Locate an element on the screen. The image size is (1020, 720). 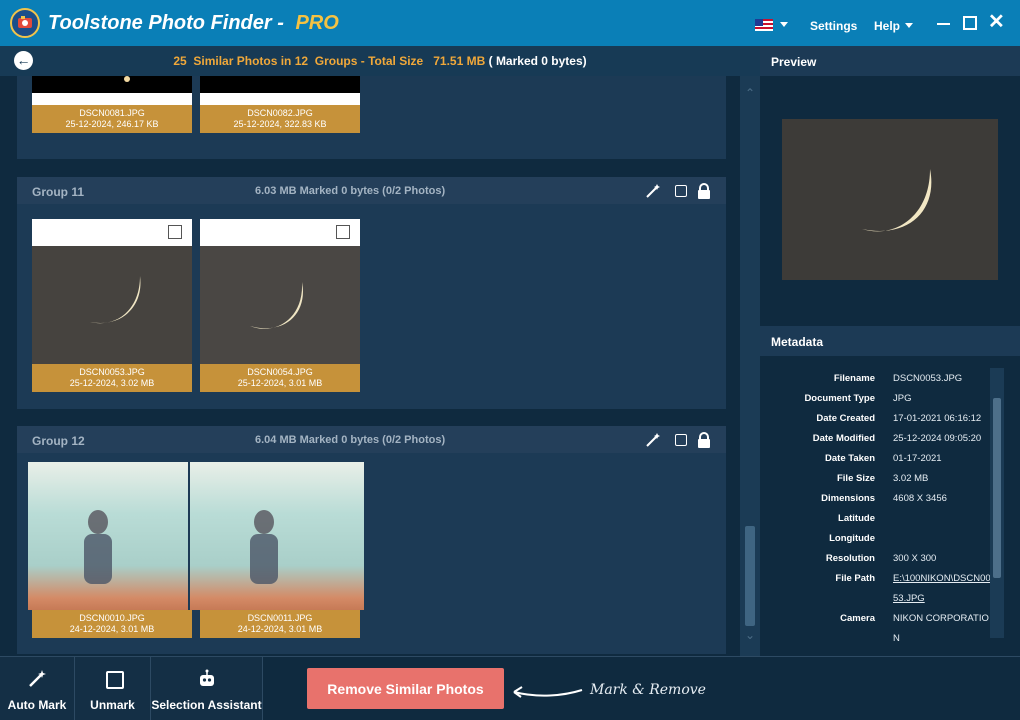
hint-text: Mark & Remove is located at coordinates (648, 690).